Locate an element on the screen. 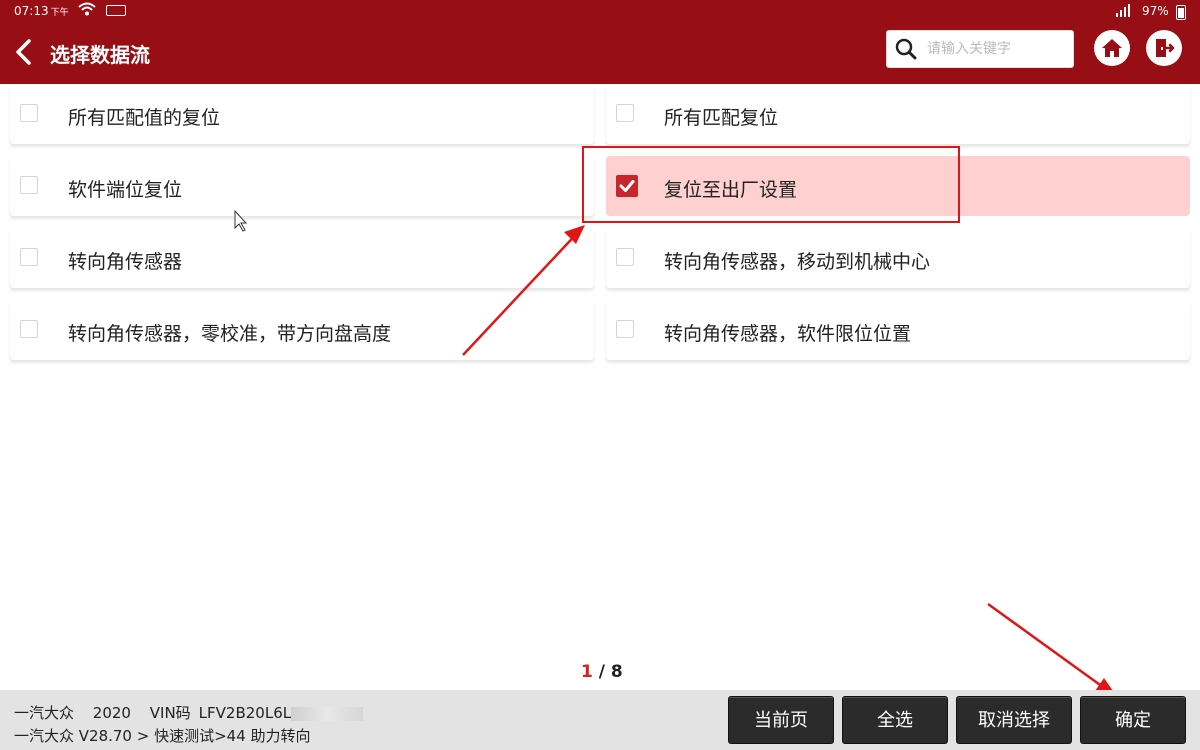 The image size is (1200, 750). list-item: 软件端位复位 is located at coordinates (302, 186).